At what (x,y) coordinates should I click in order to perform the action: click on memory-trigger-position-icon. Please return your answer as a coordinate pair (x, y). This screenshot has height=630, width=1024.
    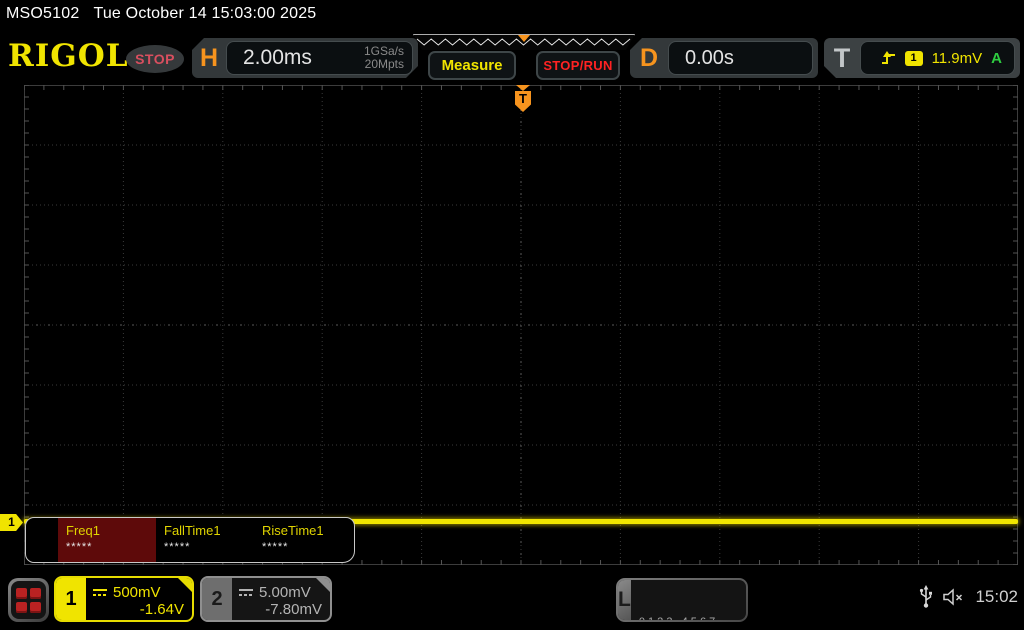
    Looking at the image, I should click on (524, 38).